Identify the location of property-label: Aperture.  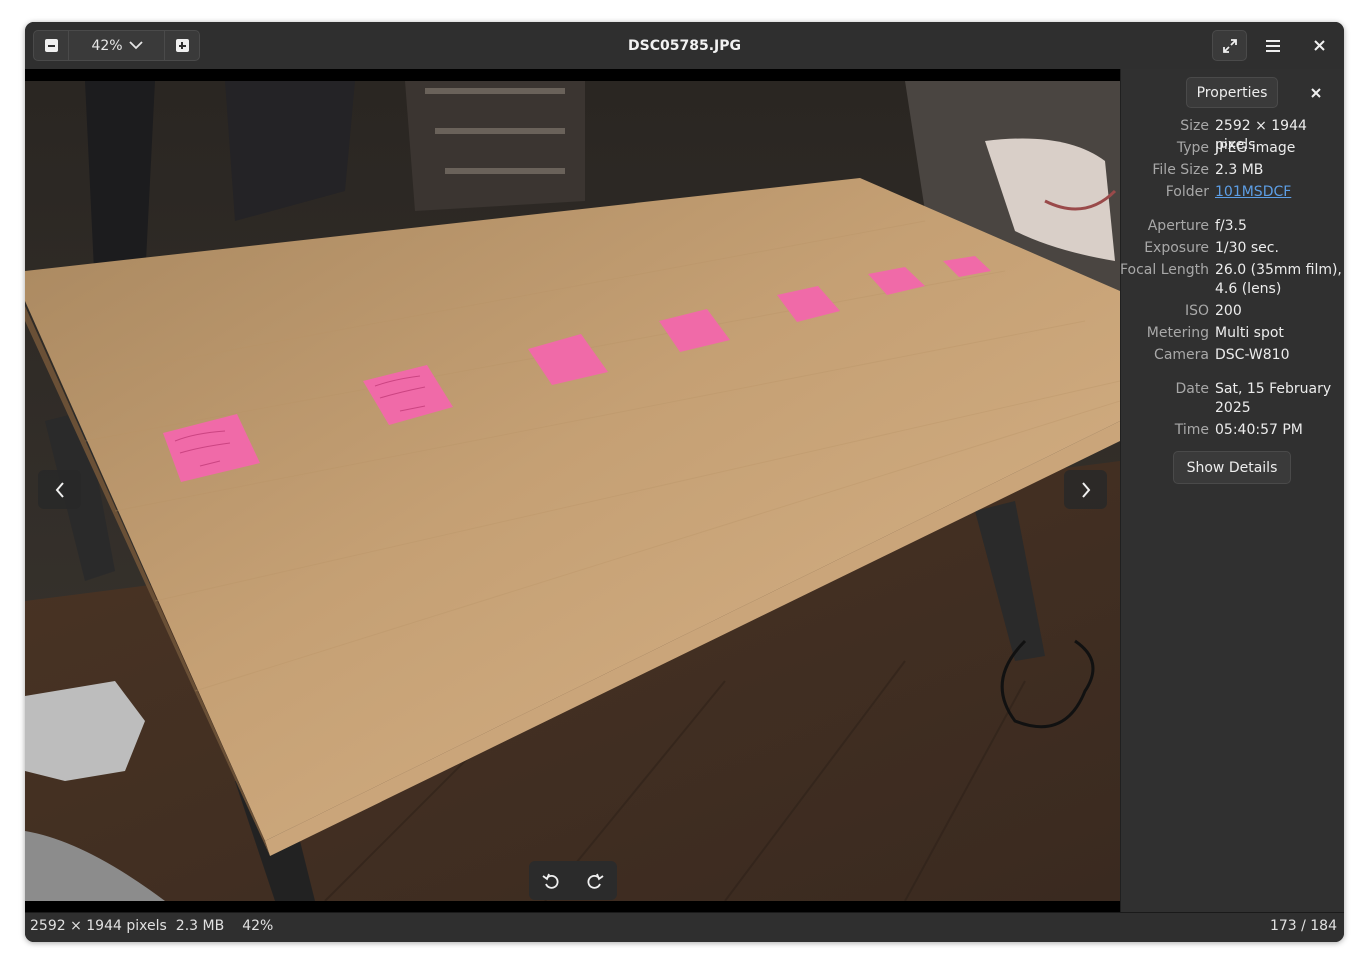
(1178, 226).